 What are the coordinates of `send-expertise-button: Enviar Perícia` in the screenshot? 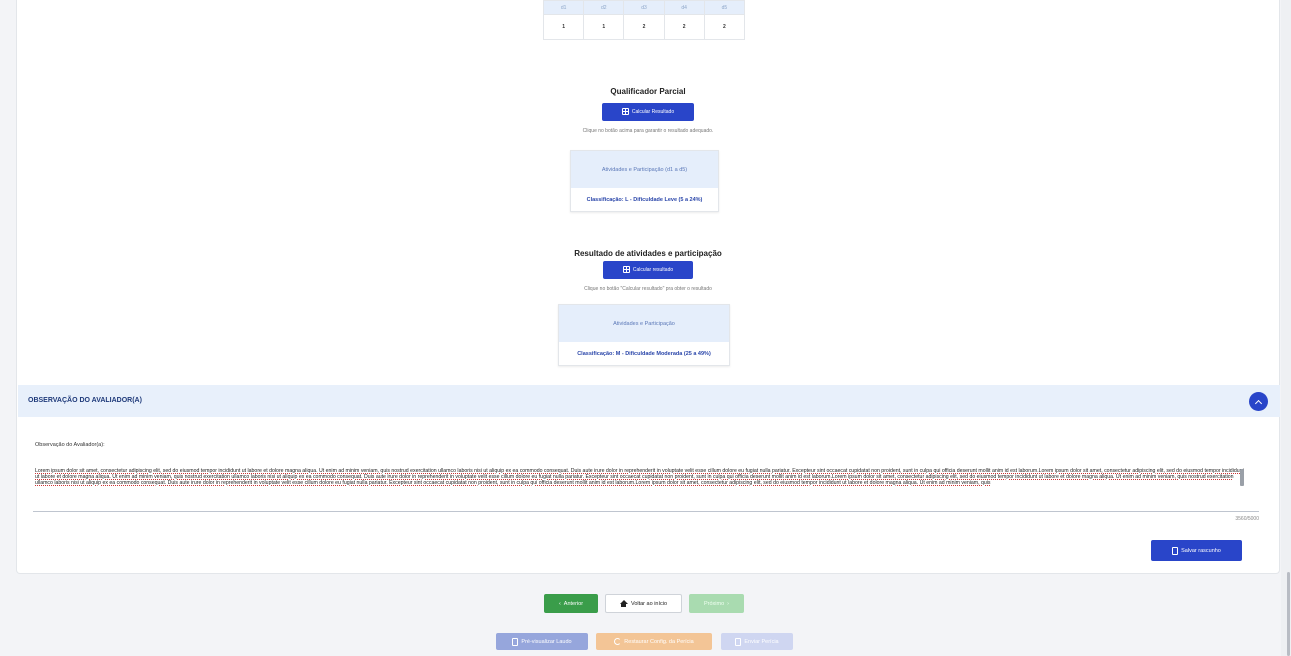 It's located at (757, 641).